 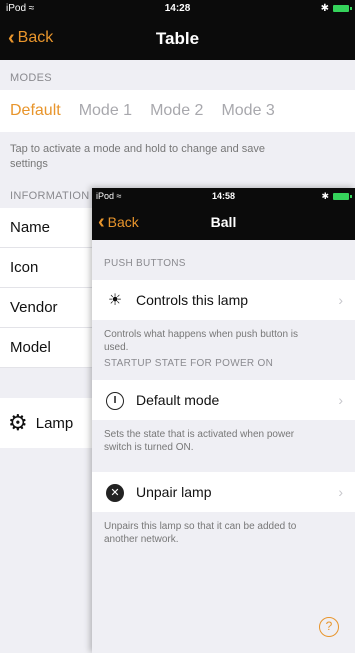 I want to click on push-buttons-header: PUSH BUTTONS, so click(x=145, y=263).